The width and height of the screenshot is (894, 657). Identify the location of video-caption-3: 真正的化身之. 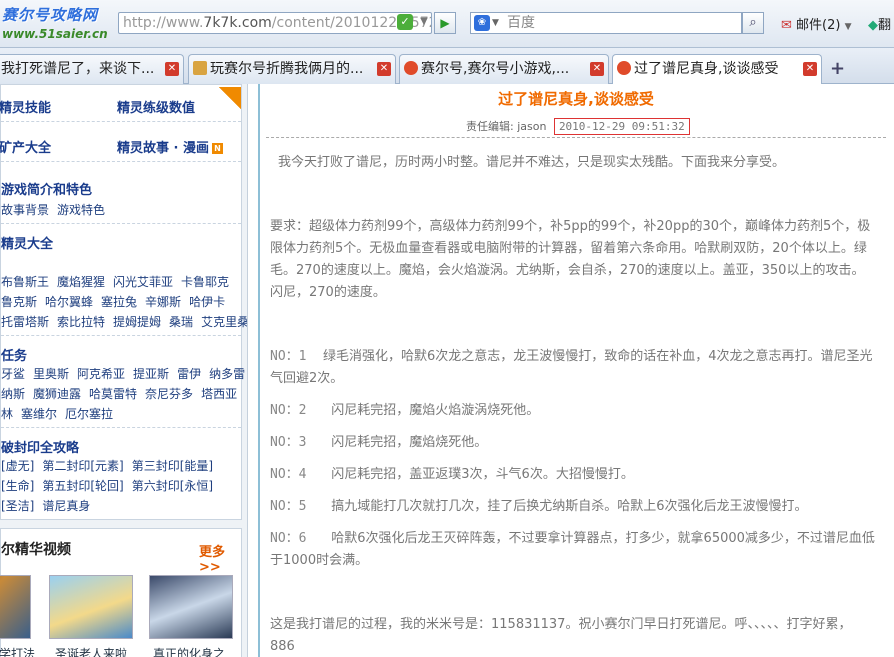
(189, 651).